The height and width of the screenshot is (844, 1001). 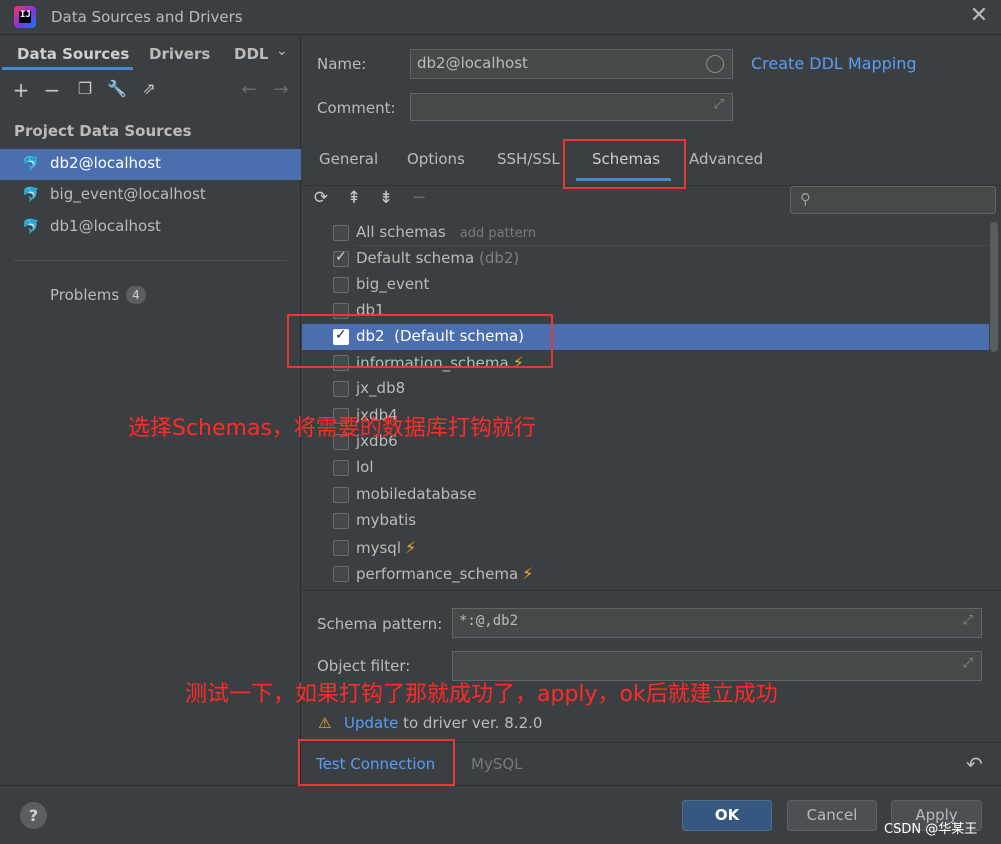 I want to click on comment-label: Comment:, so click(x=356, y=108).